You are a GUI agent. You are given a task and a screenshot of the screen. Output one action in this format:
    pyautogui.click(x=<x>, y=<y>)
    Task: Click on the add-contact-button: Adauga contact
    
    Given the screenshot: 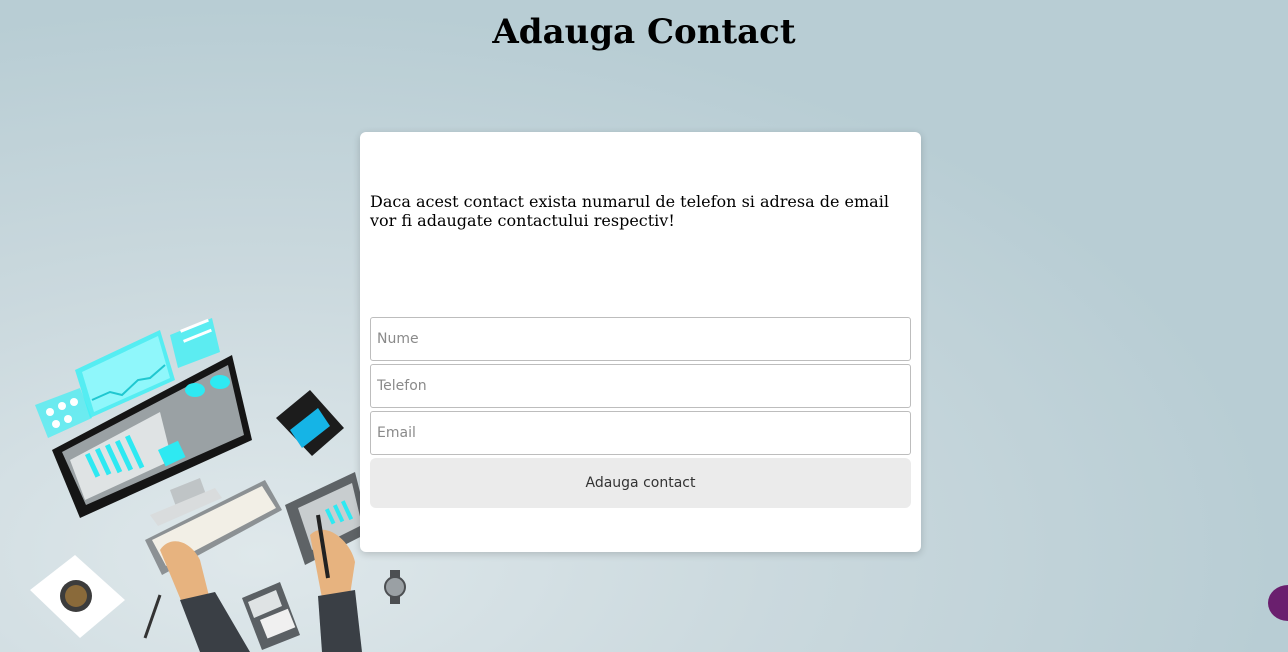 What is the action you would take?
    pyautogui.click(x=640, y=483)
    